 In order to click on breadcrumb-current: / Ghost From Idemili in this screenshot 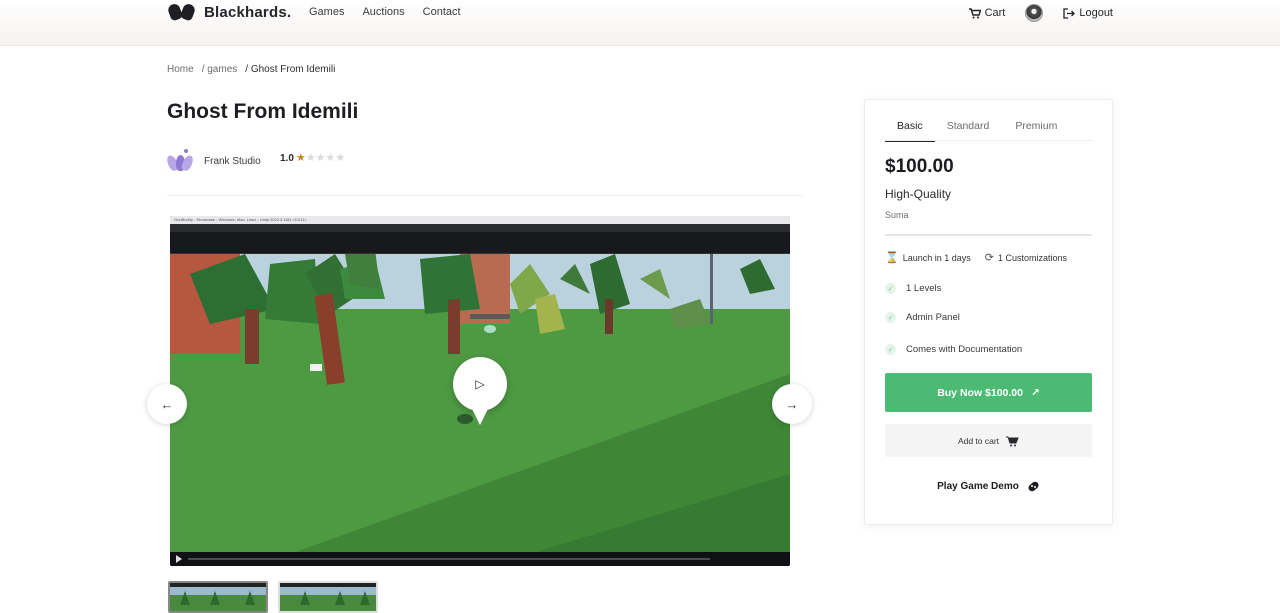, I will do `click(290, 69)`.